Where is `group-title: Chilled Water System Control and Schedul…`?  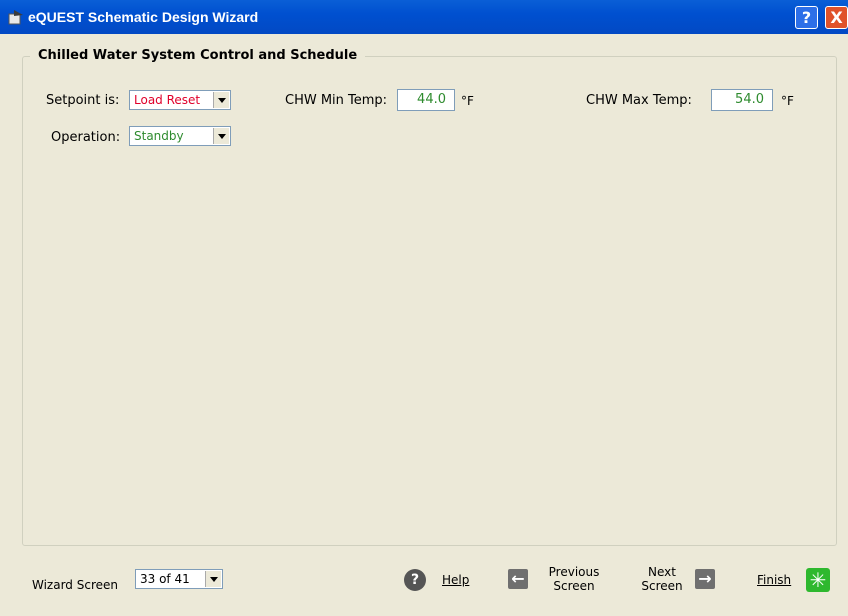
group-title: Chilled Water System Control and Schedul… is located at coordinates (198, 55).